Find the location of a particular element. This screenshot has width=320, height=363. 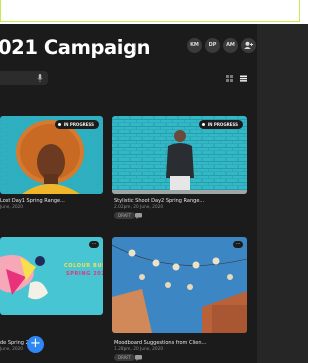

avatar-km: KM is located at coordinates (194, 45).